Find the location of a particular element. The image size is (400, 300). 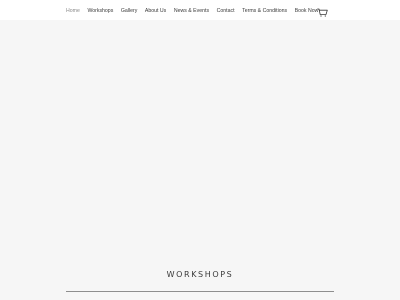

section-divider is located at coordinates (200, 291).